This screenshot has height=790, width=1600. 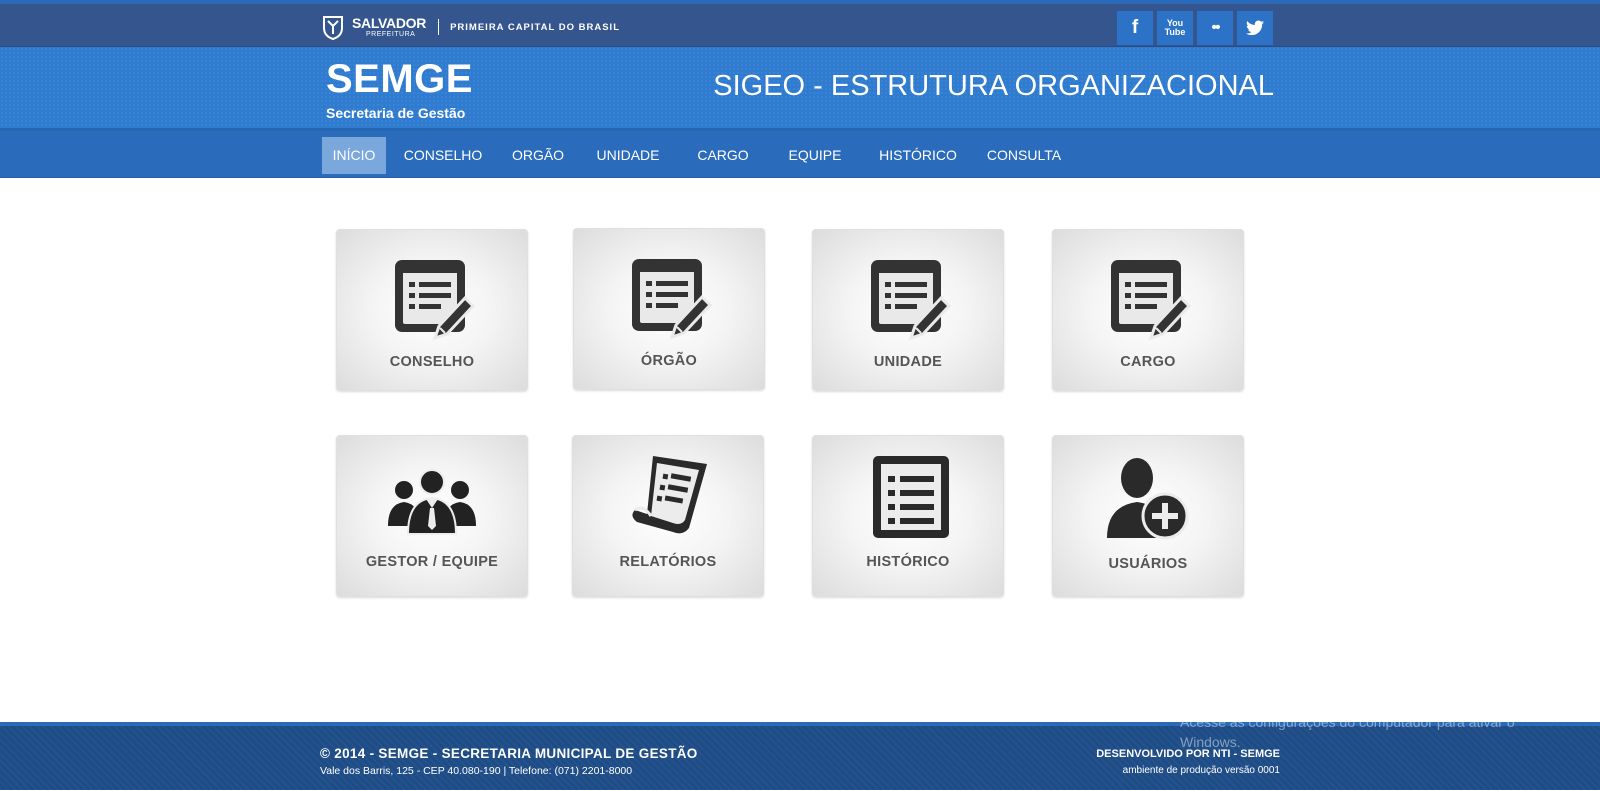 What do you see at coordinates (908, 562) in the screenshot?
I see `tile-label: HISTÓRICO` at bounding box center [908, 562].